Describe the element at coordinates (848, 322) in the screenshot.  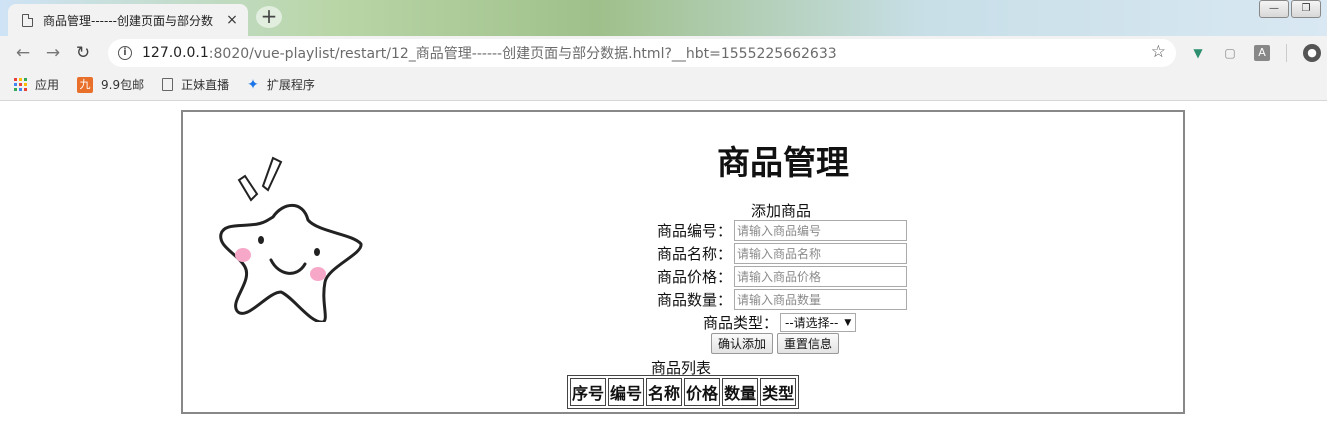
I see `dropdown-arrow-icon: ▼` at that location.